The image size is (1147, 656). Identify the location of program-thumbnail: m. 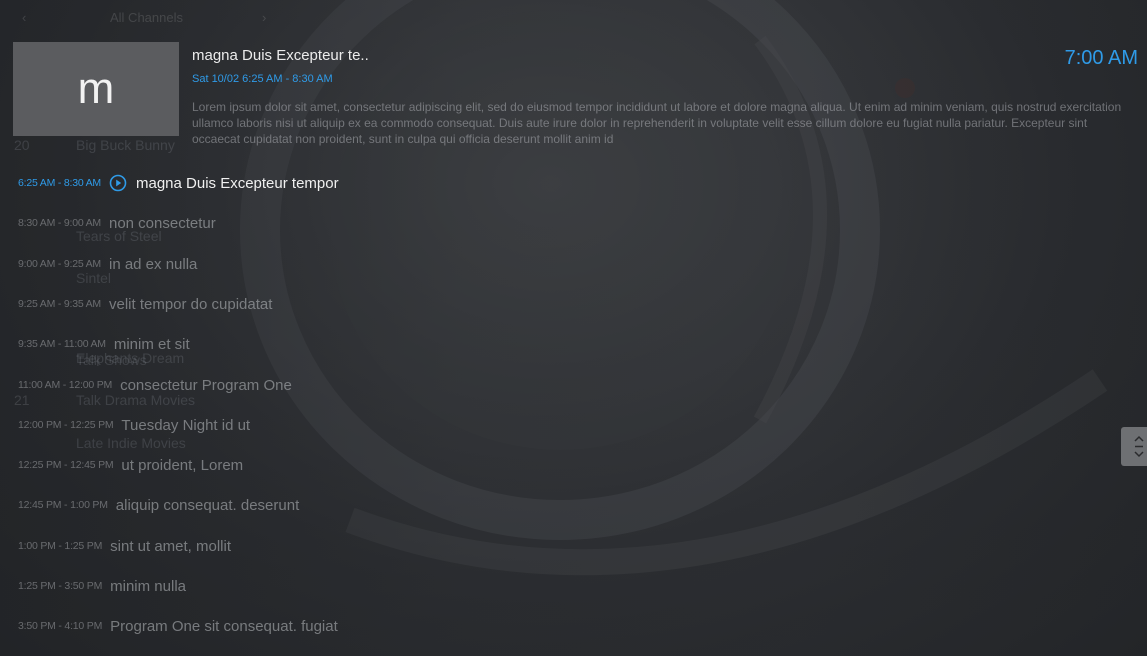
(96, 89).